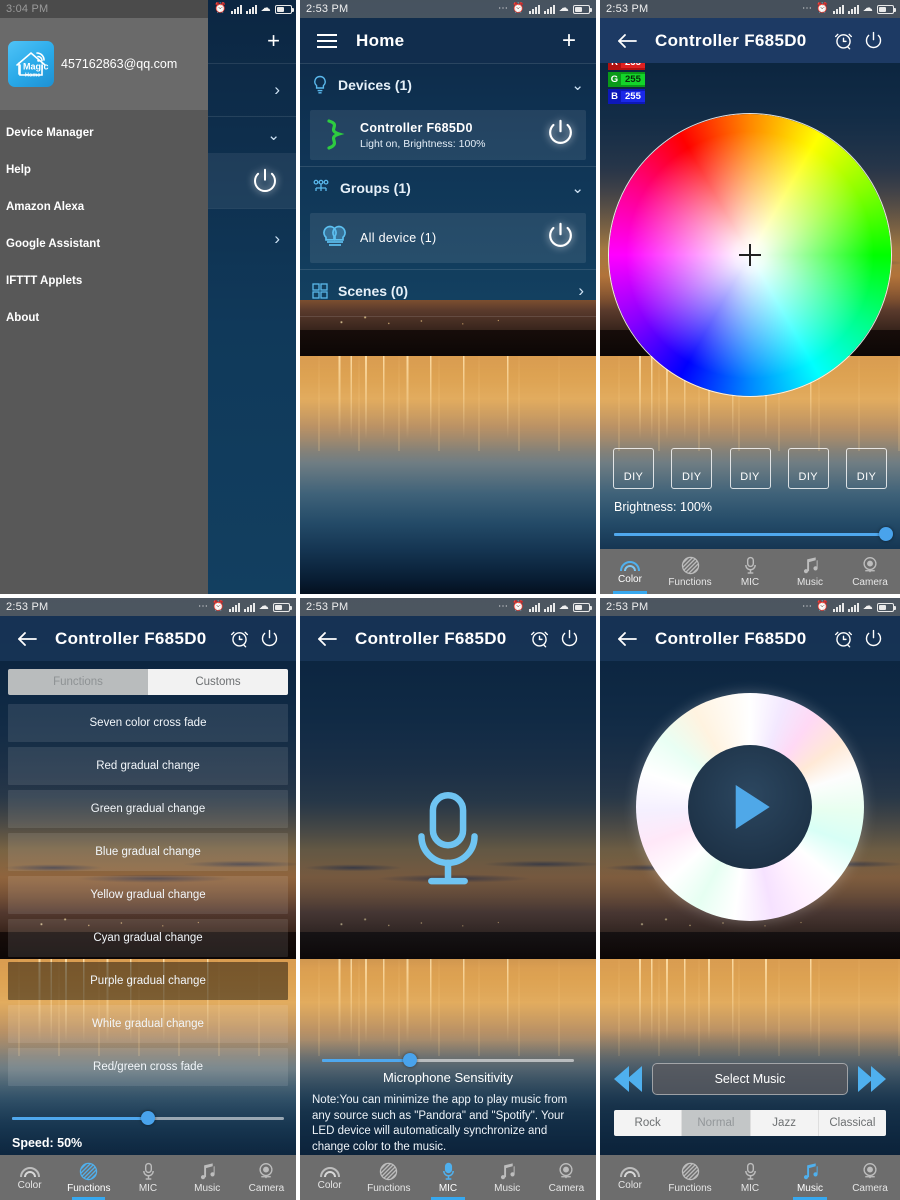 Image resolution: width=900 pixels, height=1200 pixels. What do you see at coordinates (633, 468) in the screenshot?
I see `diy-button-1: DIY` at bounding box center [633, 468].